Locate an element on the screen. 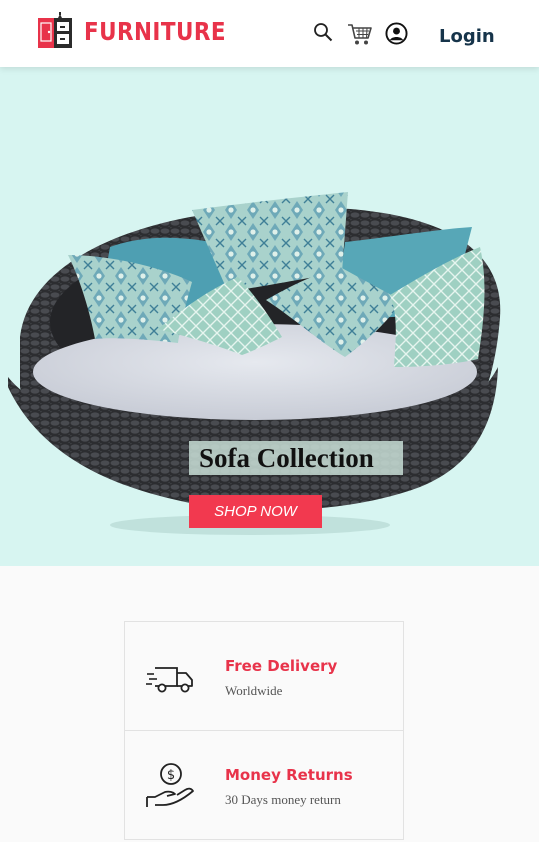 This screenshot has width=539, height=842. feature-subtitle: Worldwide is located at coordinates (254, 690).